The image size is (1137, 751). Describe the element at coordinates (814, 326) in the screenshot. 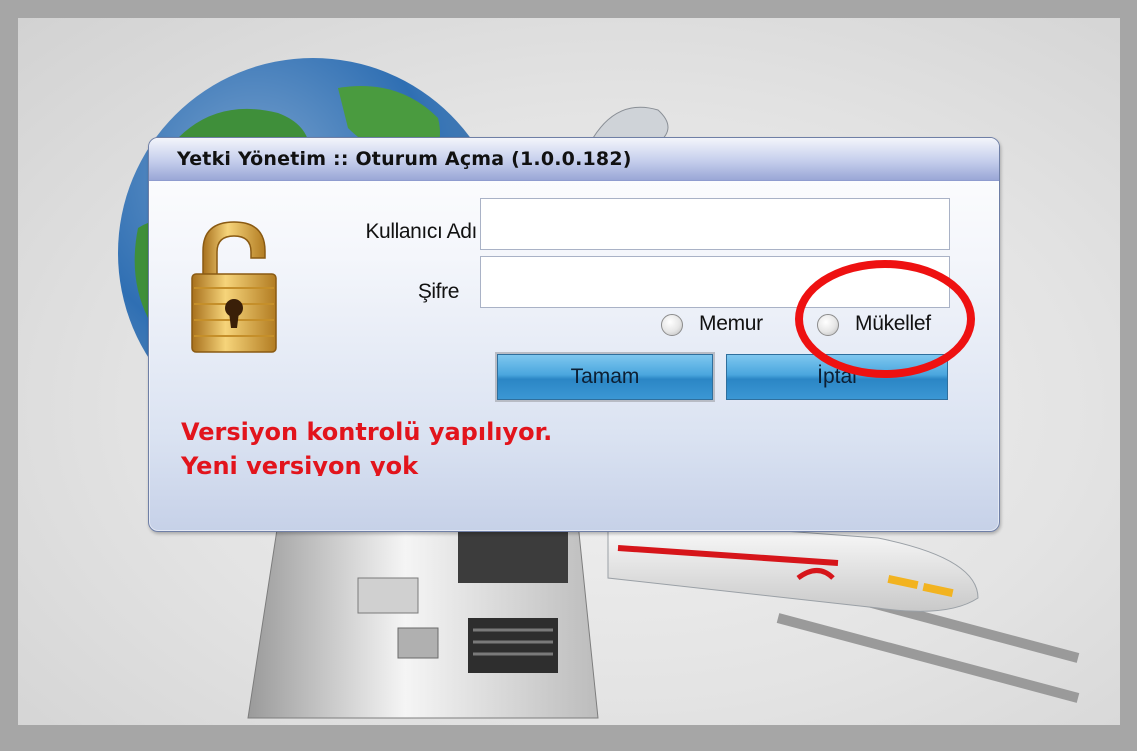

I see `user-type-radio-group: Memur Mükellef` at that location.